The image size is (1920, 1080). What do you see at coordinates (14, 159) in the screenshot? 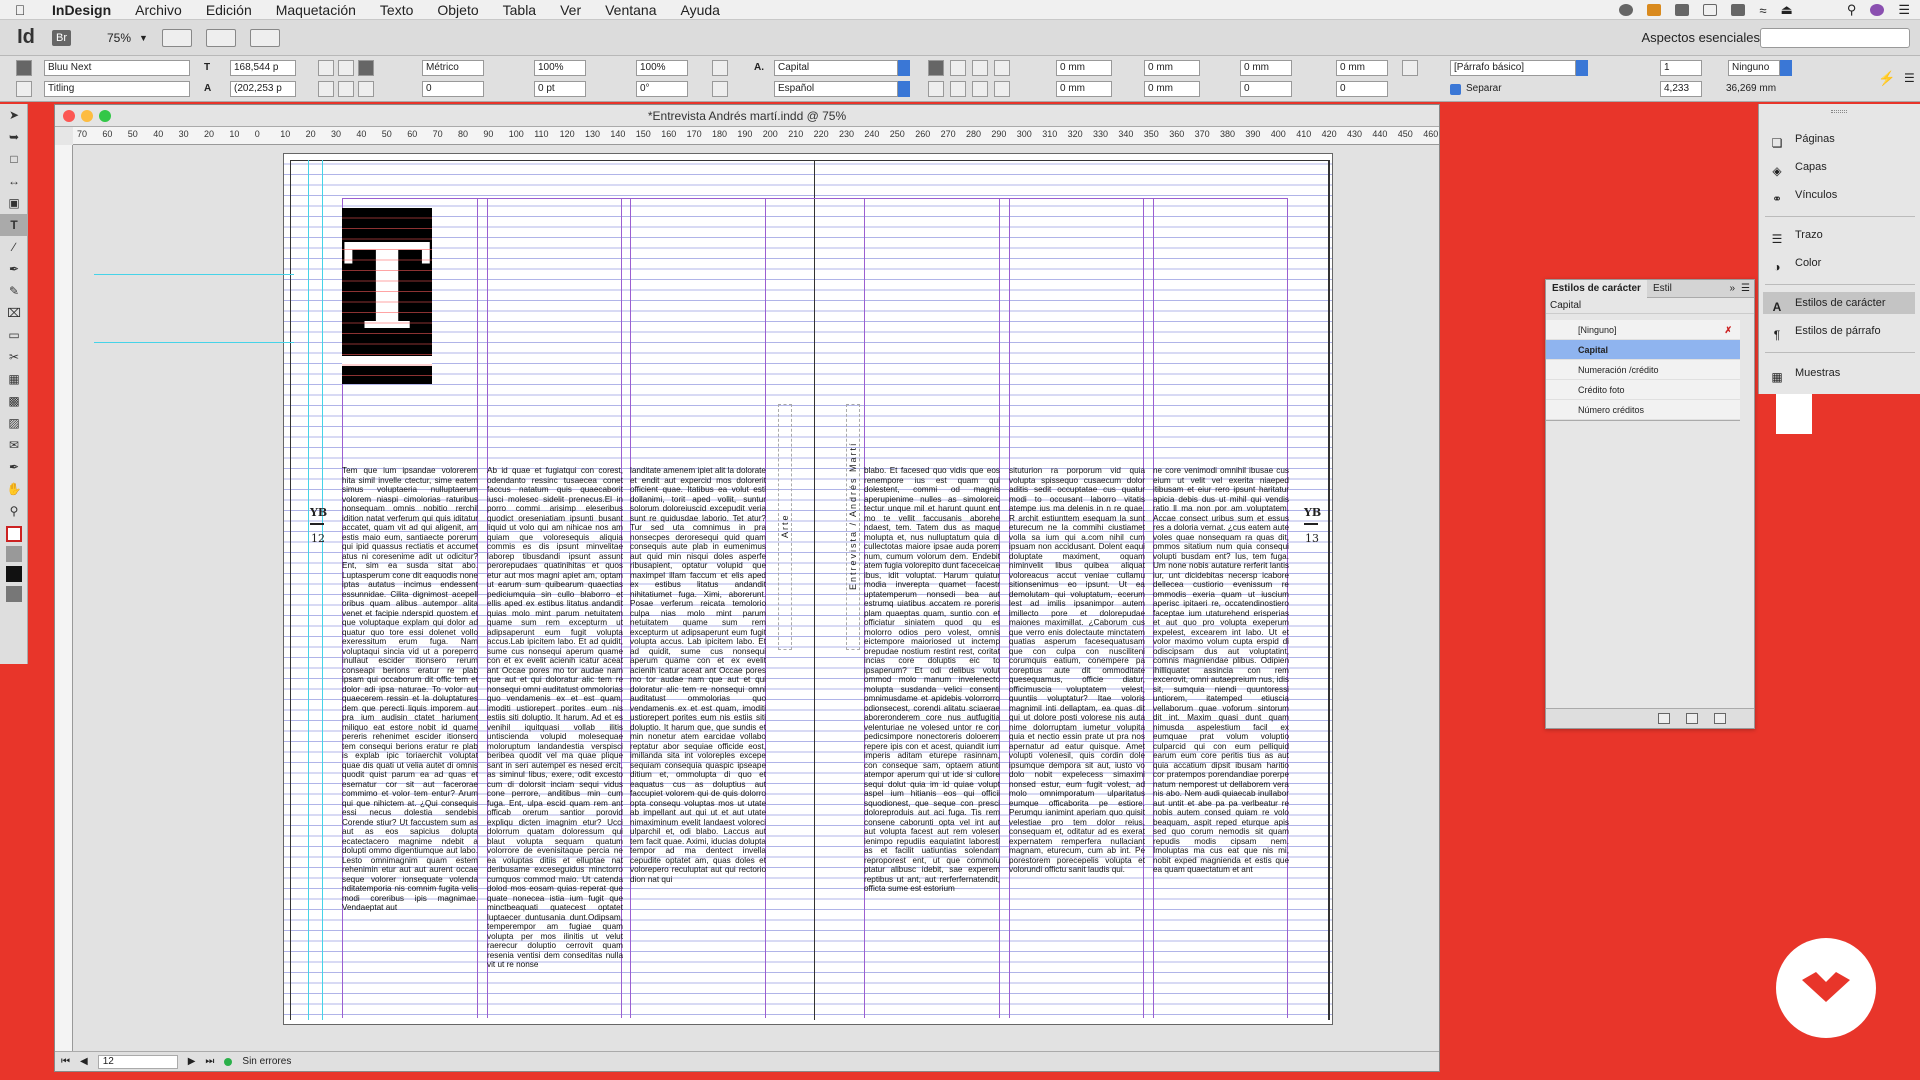
I see `page-tool-icon: □` at bounding box center [14, 159].